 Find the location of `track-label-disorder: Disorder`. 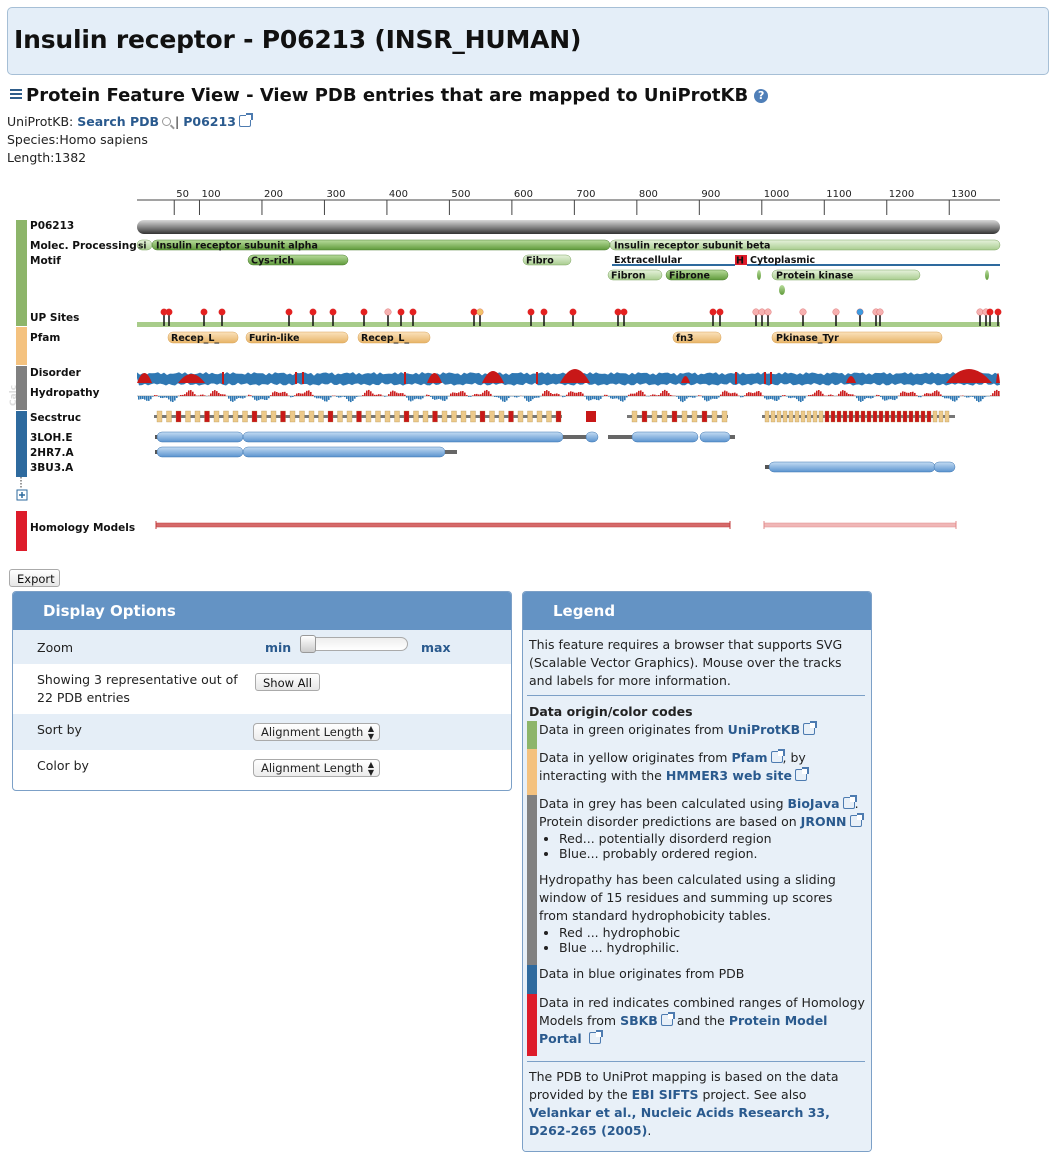

track-label-disorder: Disorder is located at coordinates (56, 373).